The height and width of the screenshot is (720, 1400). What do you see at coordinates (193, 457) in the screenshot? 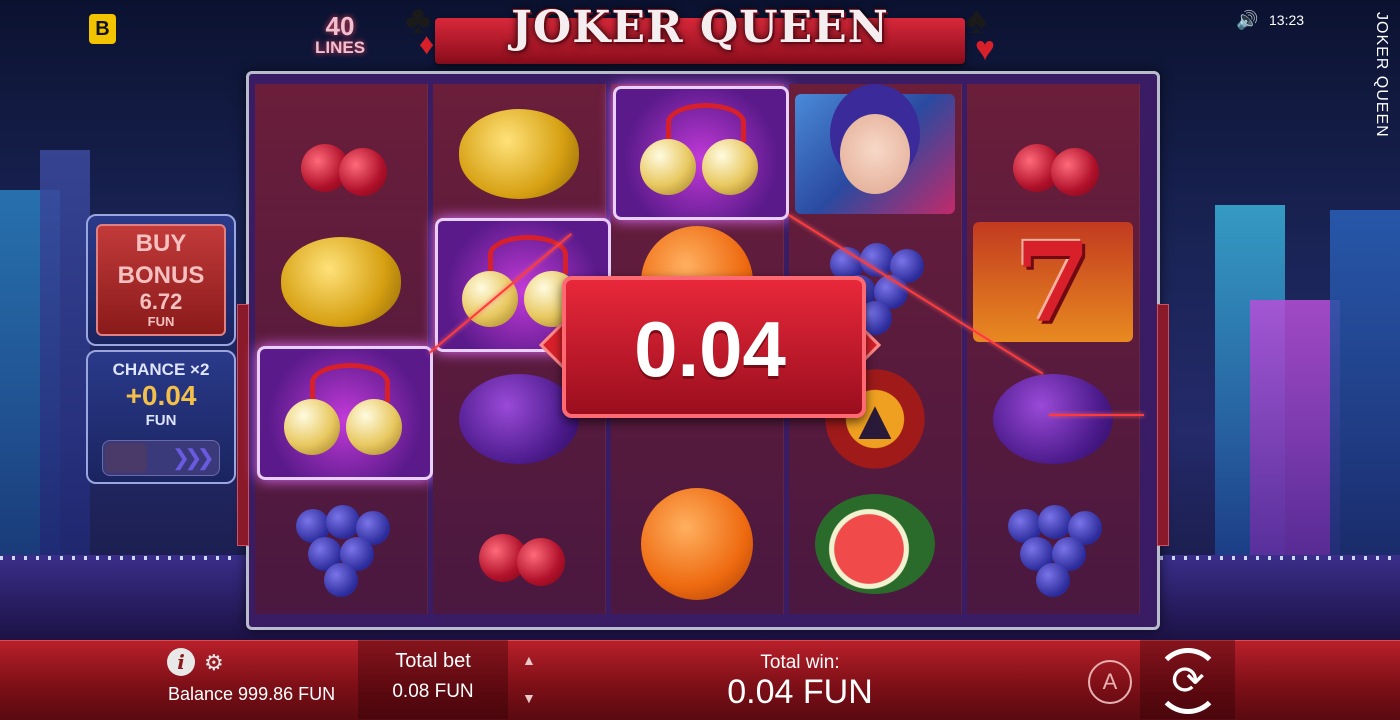
I see `chevron-right-icon: ❯❯❯` at bounding box center [193, 457].